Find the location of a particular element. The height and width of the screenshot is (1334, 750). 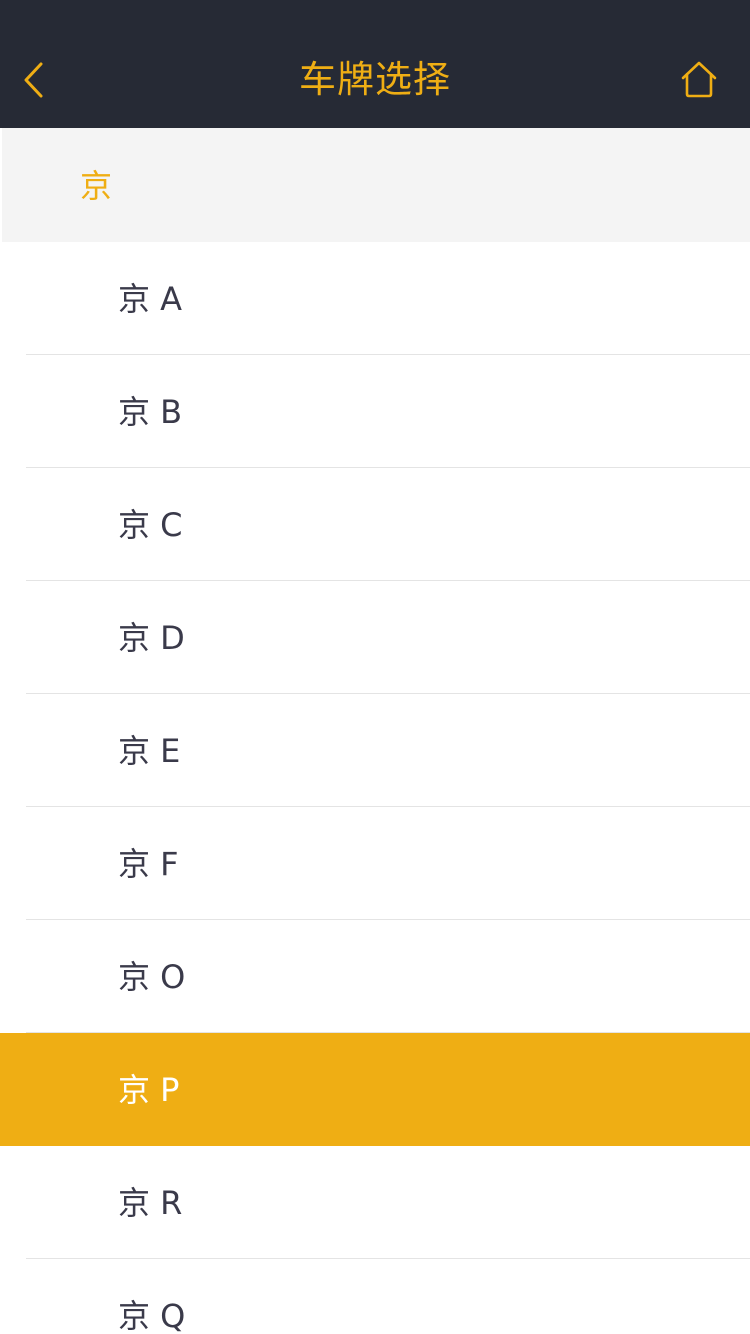

province-group-header: 京 is located at coordinates (376, 185).